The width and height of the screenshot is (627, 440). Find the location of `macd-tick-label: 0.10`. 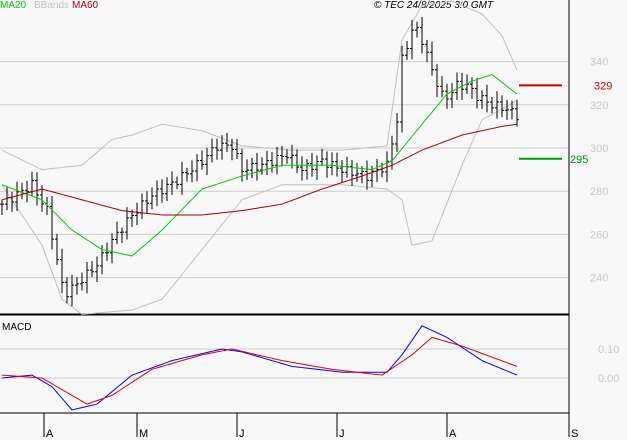

macd-tick-label: 0.10 is located at coordinates (608, 350).